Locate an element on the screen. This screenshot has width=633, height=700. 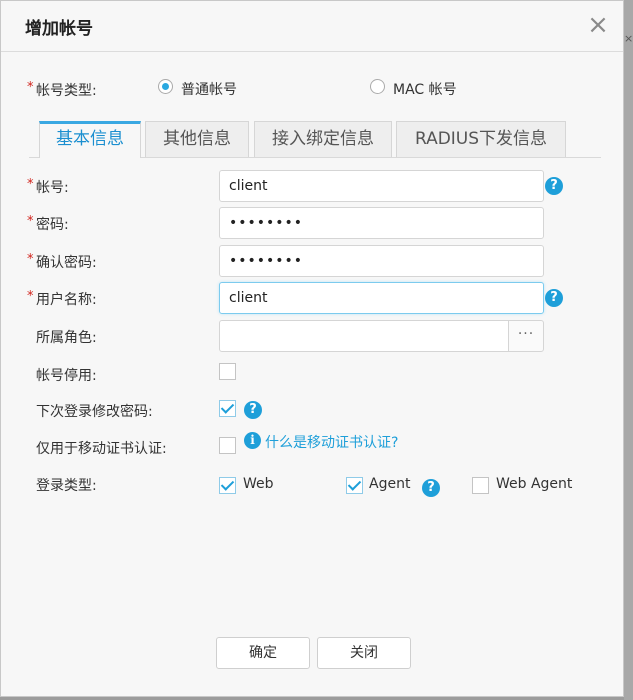
change-password-checkbox is located at coordinates (227, 408).